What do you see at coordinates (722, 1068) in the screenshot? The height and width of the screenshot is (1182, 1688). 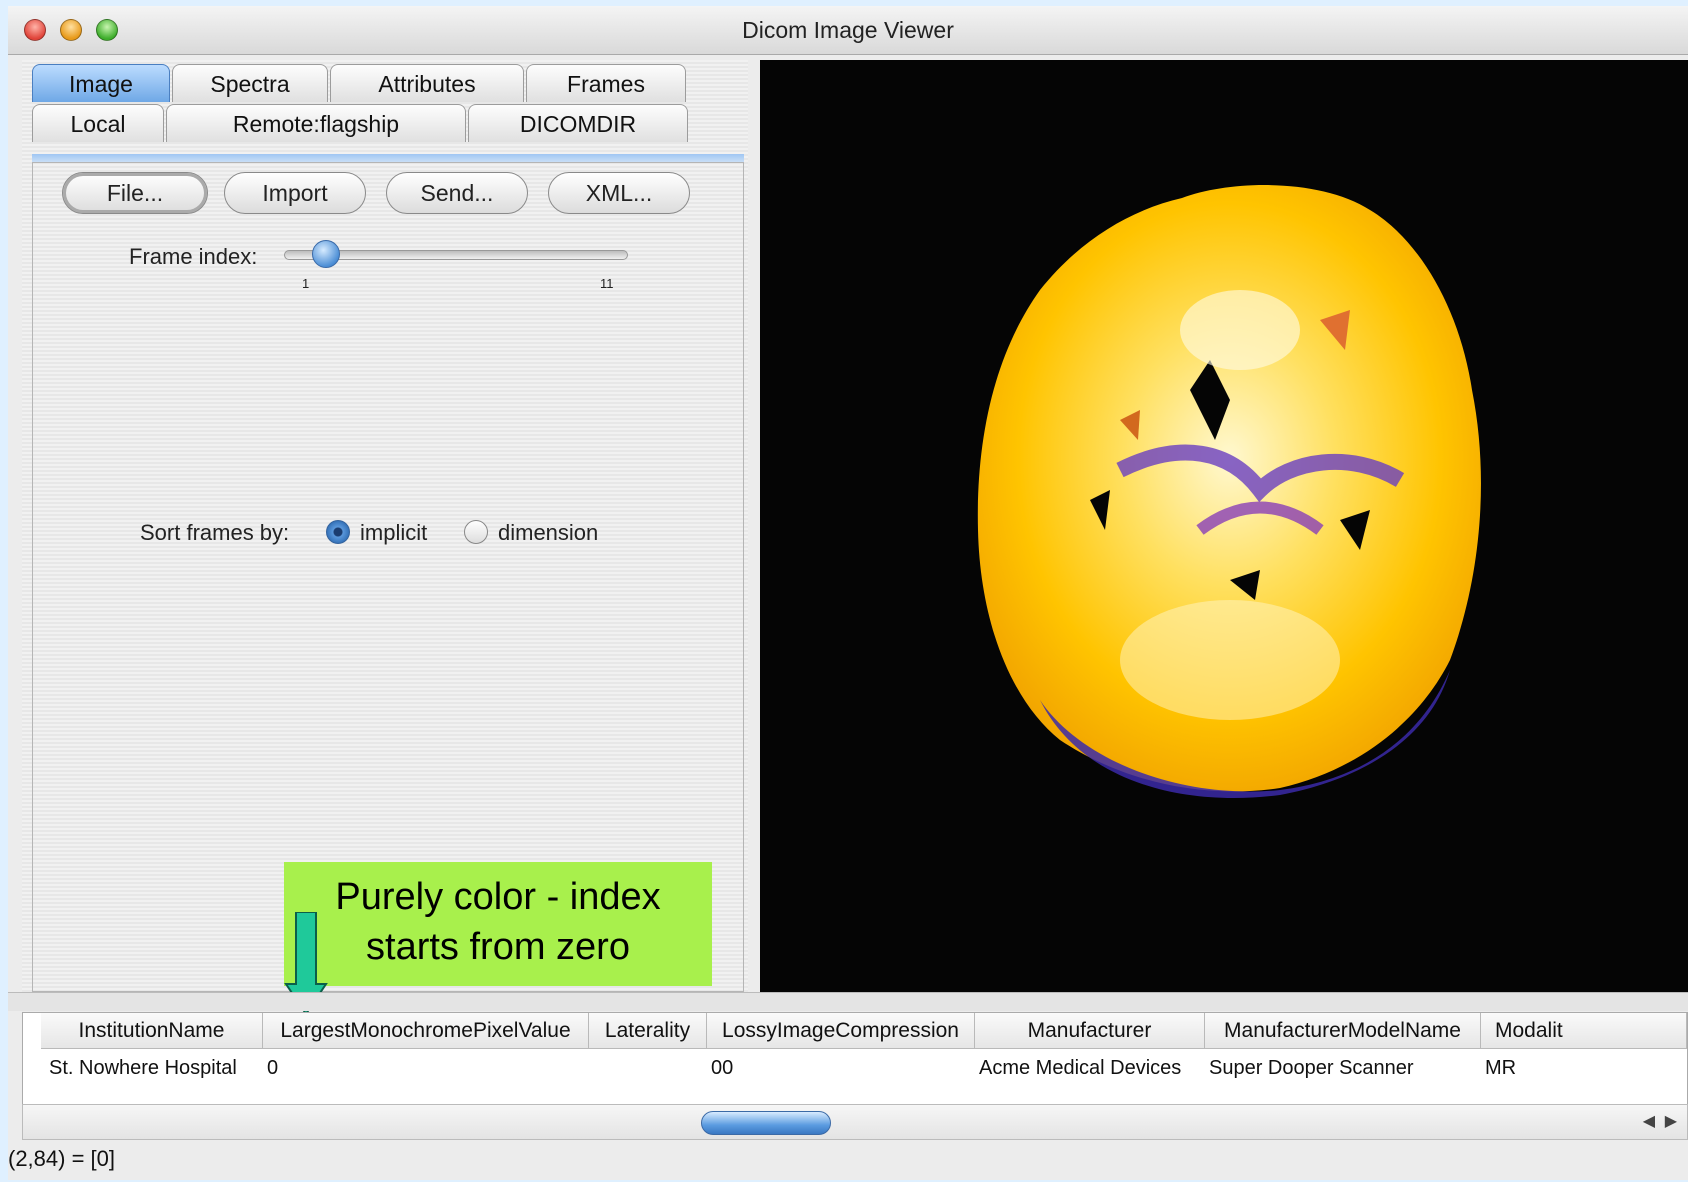 I see `table-cell: 00` at bounding box center [722, 1068].